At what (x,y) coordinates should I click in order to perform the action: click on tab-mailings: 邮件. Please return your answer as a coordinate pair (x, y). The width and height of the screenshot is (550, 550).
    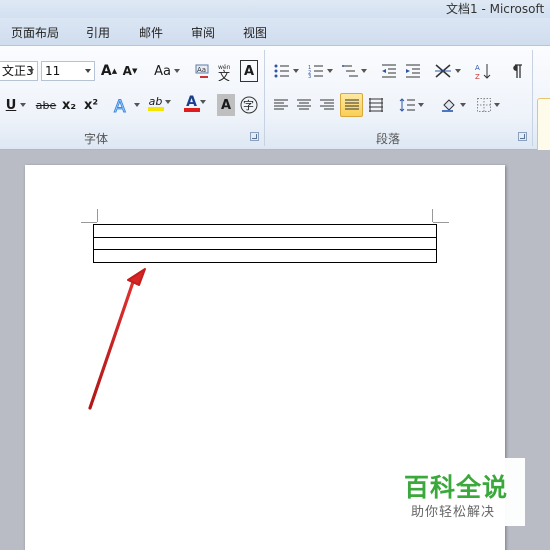
    Looking at the image, I should click on (151, 32).